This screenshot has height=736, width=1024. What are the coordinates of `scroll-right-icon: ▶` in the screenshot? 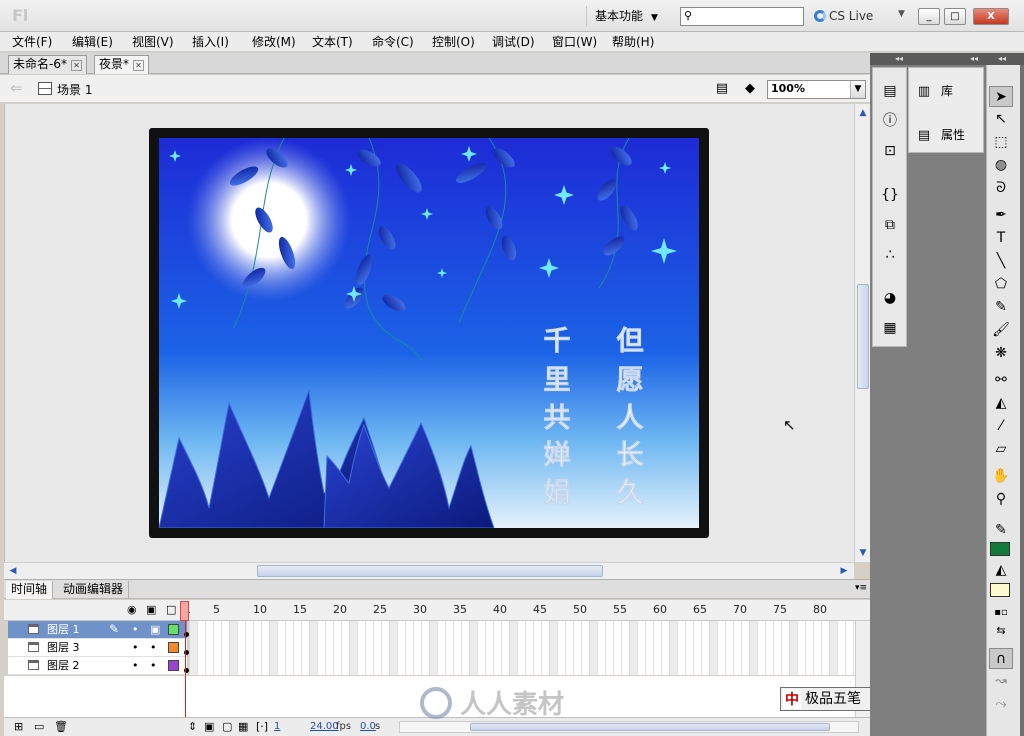 It's located at (844, 571).